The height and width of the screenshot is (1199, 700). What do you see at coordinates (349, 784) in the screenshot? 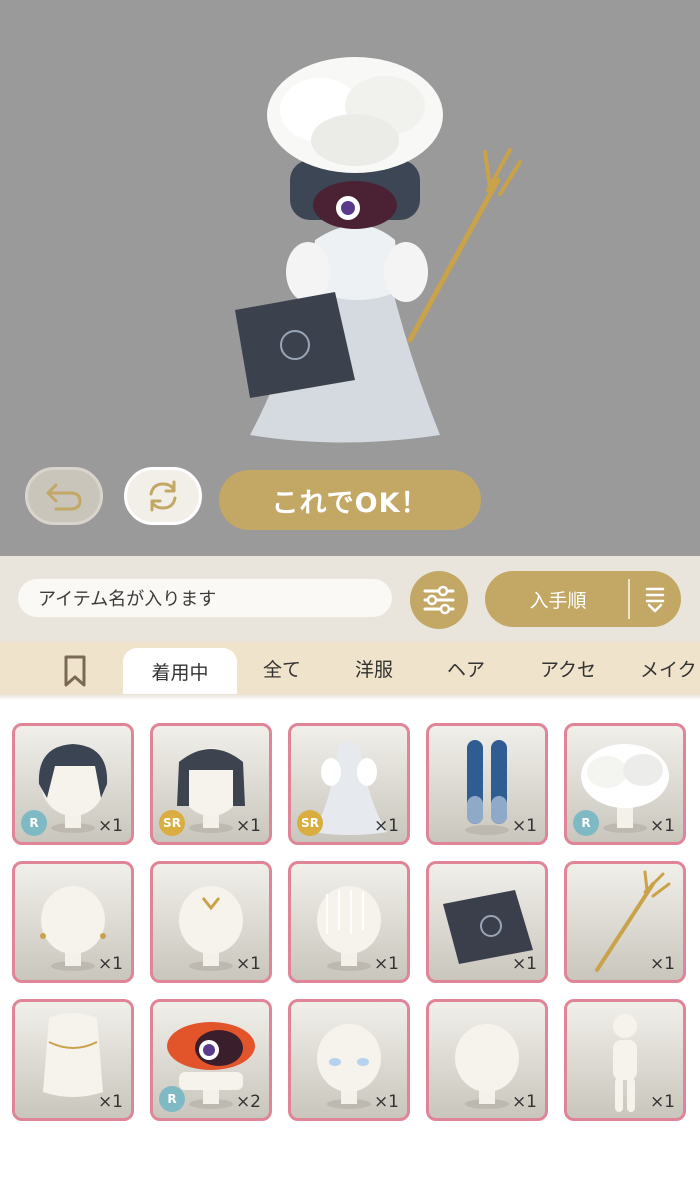
I see `item-card-white-gown-dress: SR ×1` at bounding box center [349, 784].